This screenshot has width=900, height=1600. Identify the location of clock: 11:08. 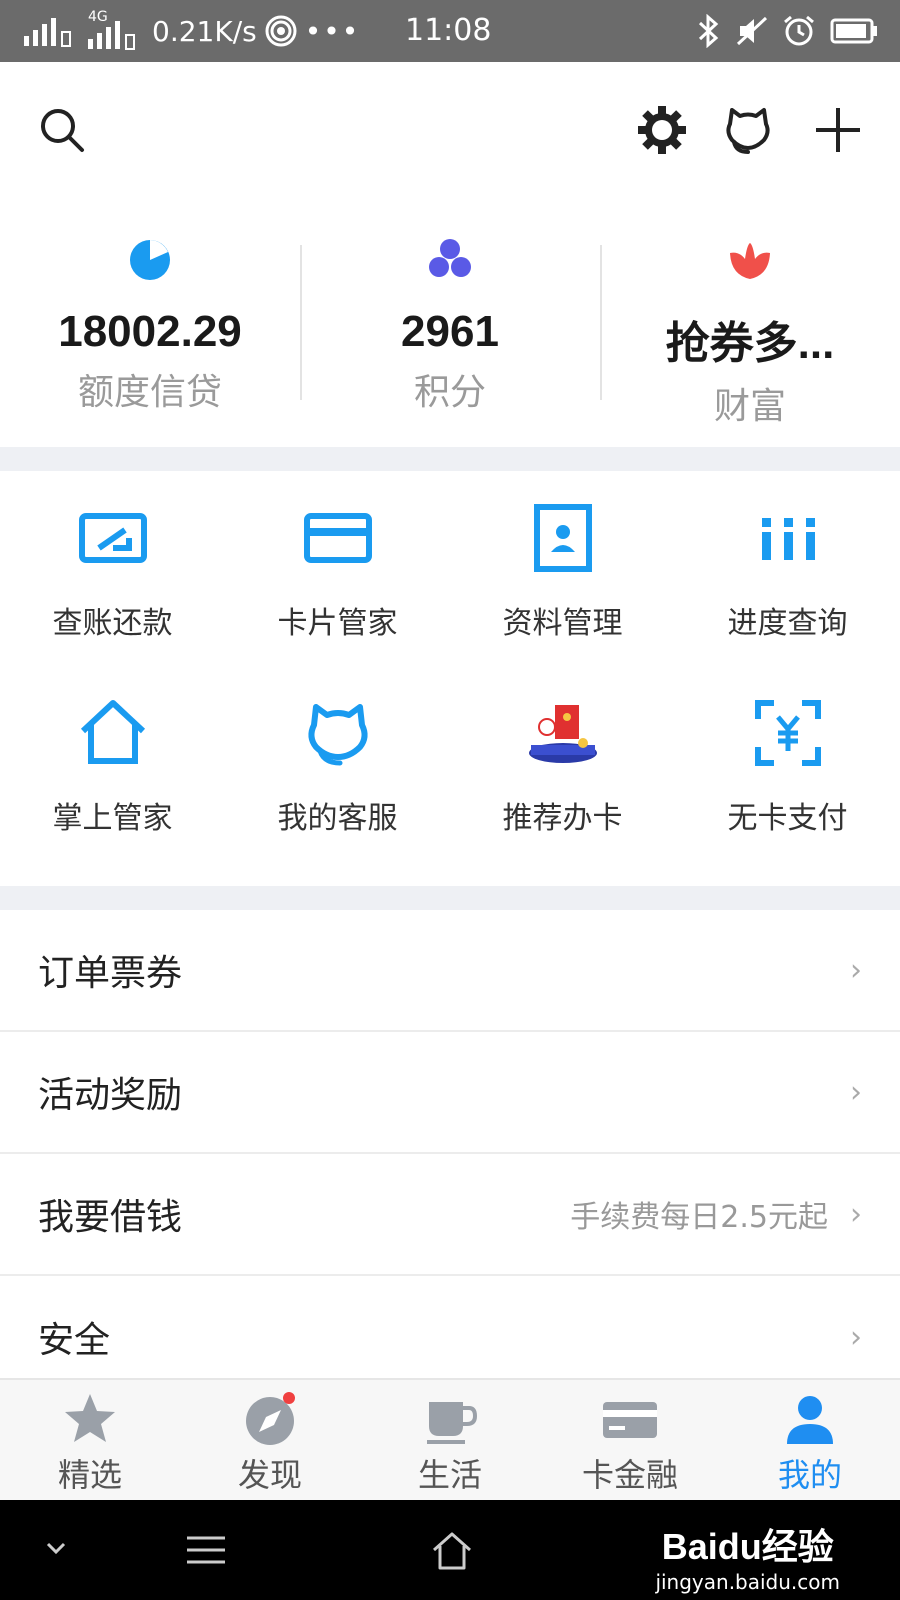
(448, 30).